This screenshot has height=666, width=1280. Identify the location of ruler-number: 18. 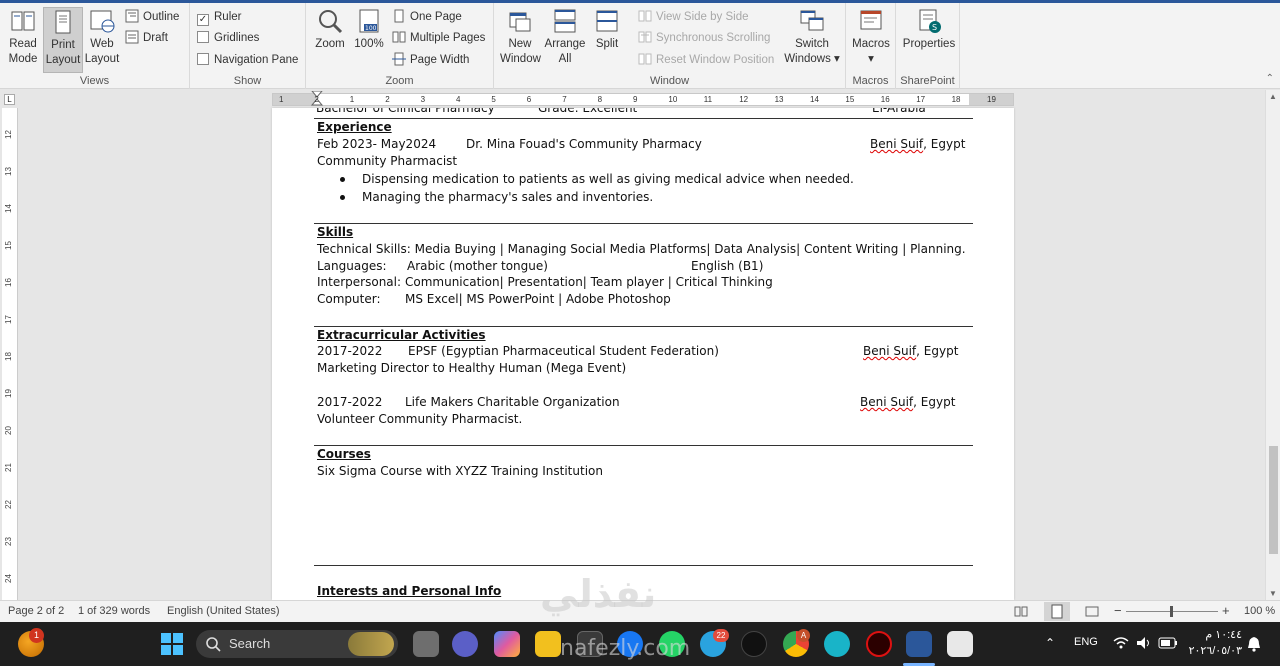
(956, 99).